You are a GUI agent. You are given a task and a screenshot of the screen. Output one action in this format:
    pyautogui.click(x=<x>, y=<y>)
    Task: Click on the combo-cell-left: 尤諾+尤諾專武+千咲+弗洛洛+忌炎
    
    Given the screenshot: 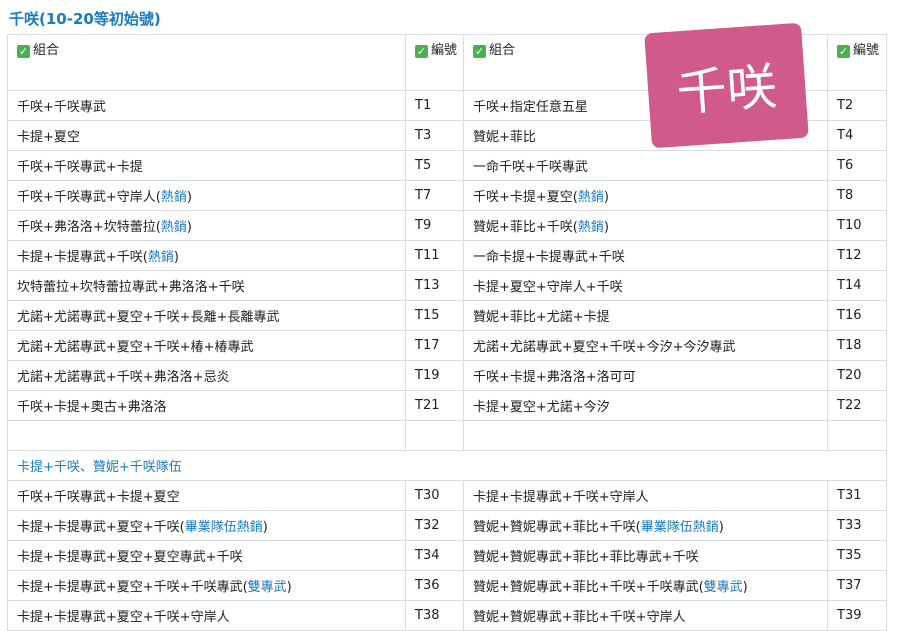 What is the action you would take?
    pyautogui.click(x=206, y=375)
    